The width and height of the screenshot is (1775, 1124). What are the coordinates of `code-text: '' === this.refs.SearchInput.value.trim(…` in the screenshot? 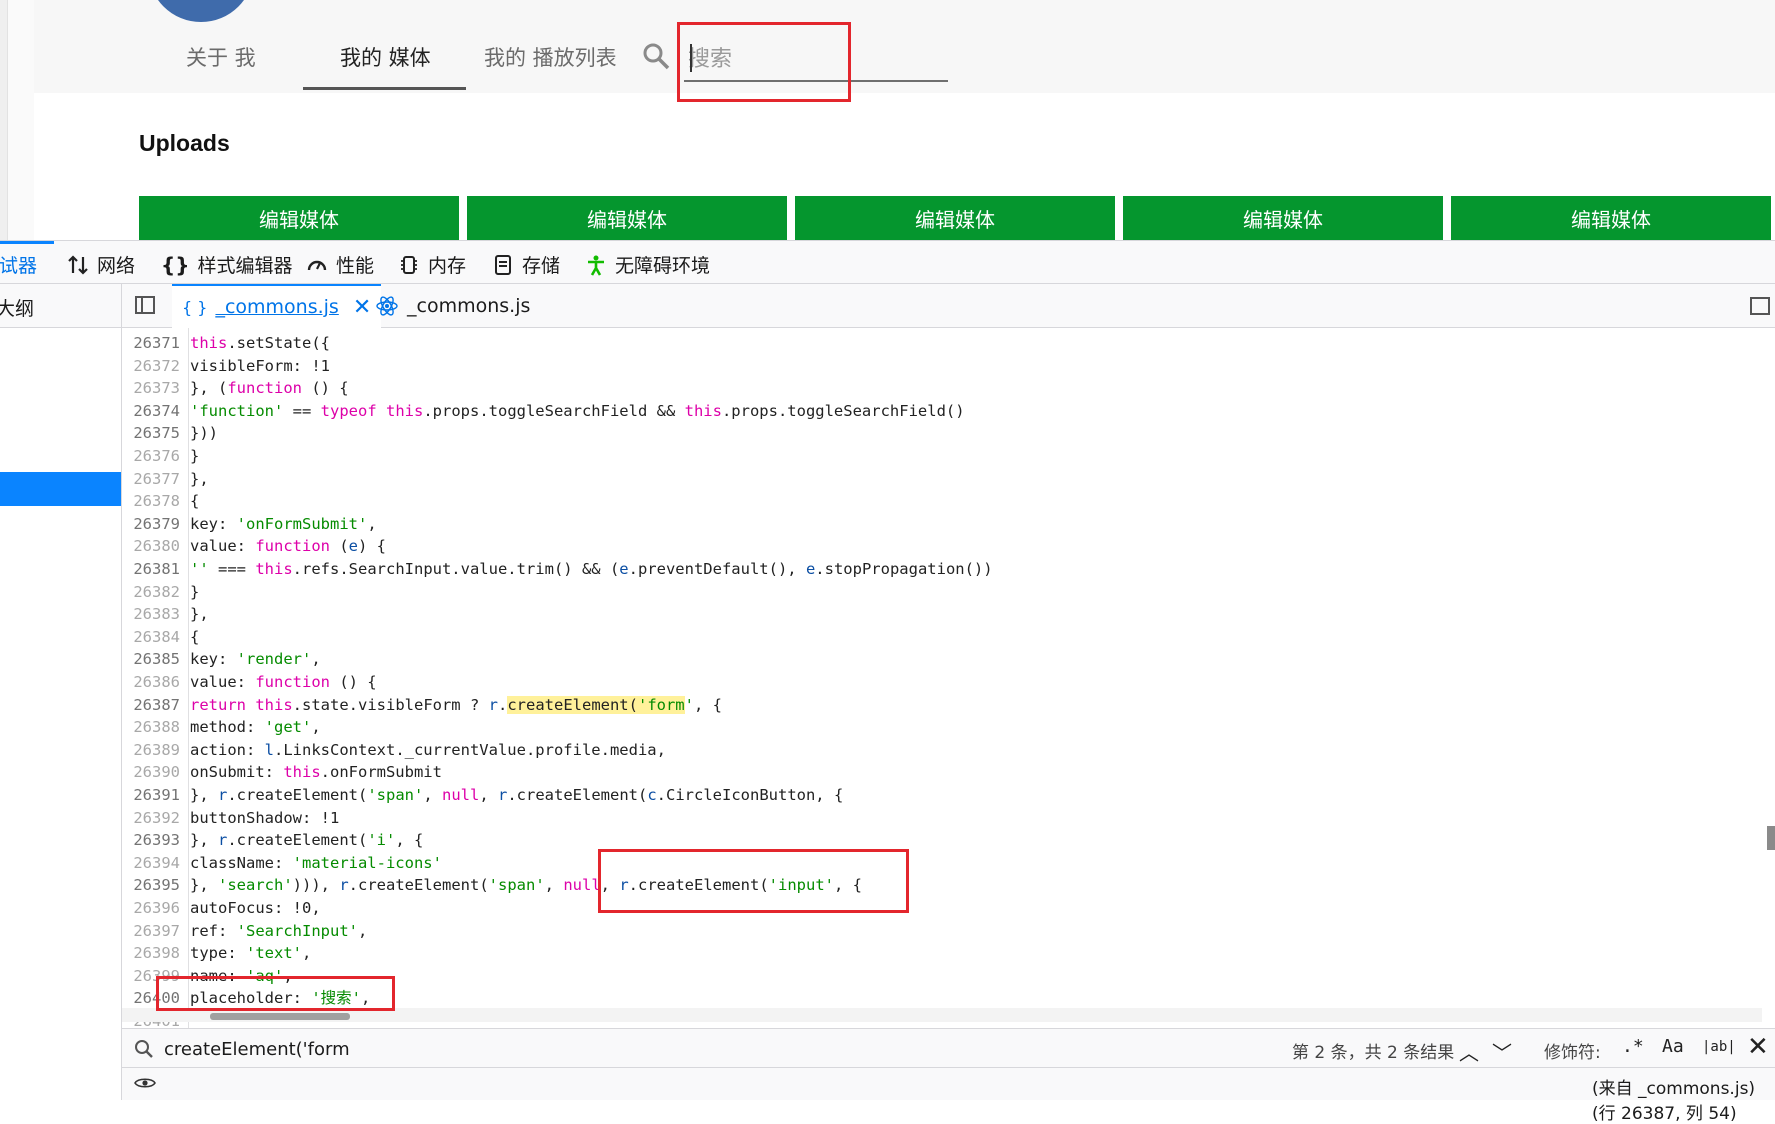 It's located at (591, 569).